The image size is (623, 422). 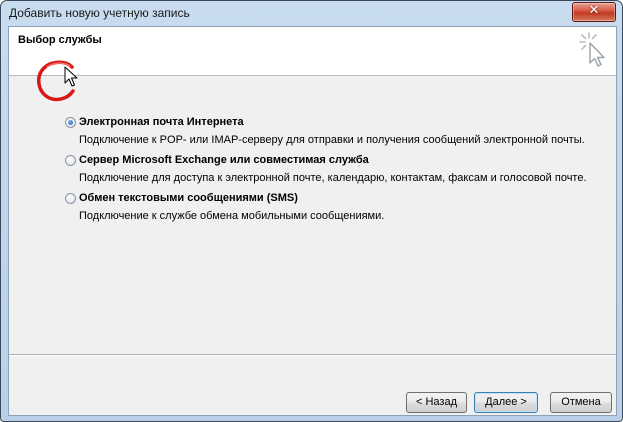 I want to click on mouse-cursor-icon, so click(x=71, y=76).